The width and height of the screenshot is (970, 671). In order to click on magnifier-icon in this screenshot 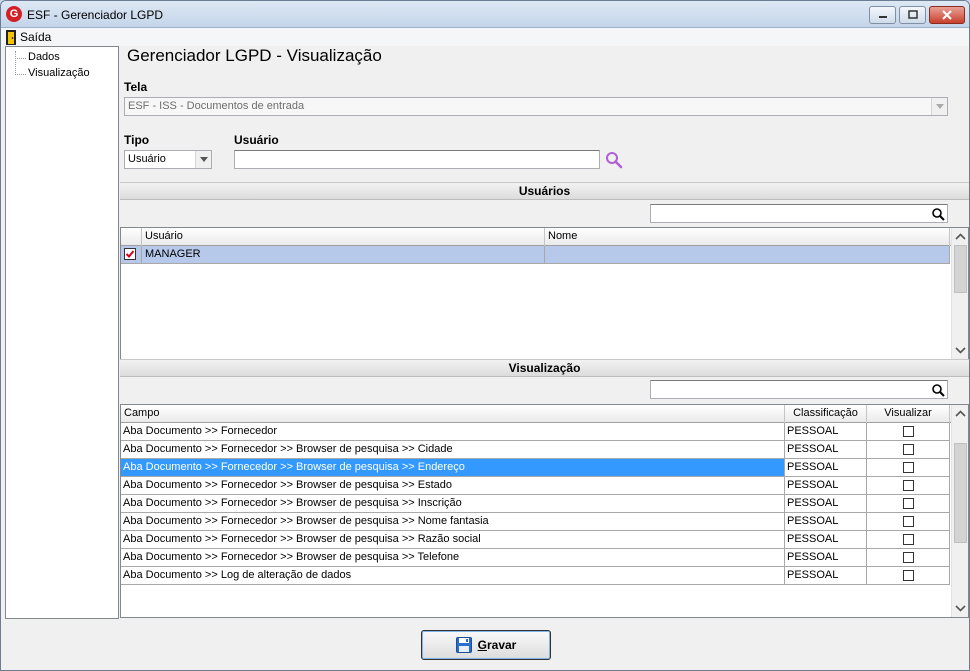, I will do `click(614, 160)`.